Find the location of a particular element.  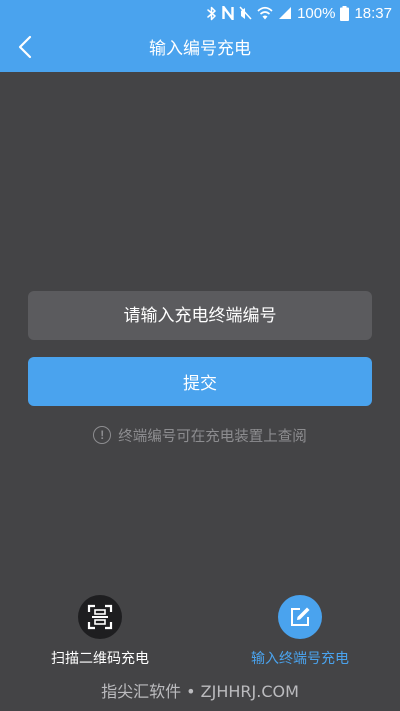

page-title: 输入编号充电 is located at coordinates (200, 49).